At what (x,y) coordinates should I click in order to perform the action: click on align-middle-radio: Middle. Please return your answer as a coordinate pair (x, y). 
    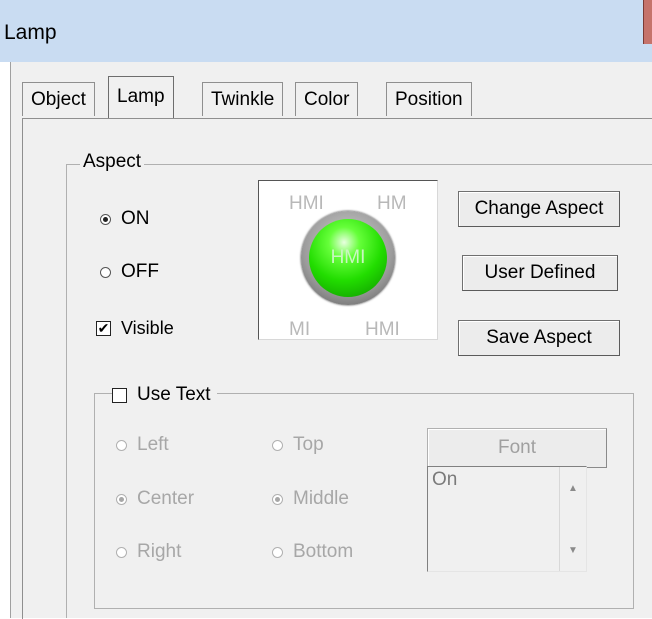
    Looking at the image, I should click on (310, 499).